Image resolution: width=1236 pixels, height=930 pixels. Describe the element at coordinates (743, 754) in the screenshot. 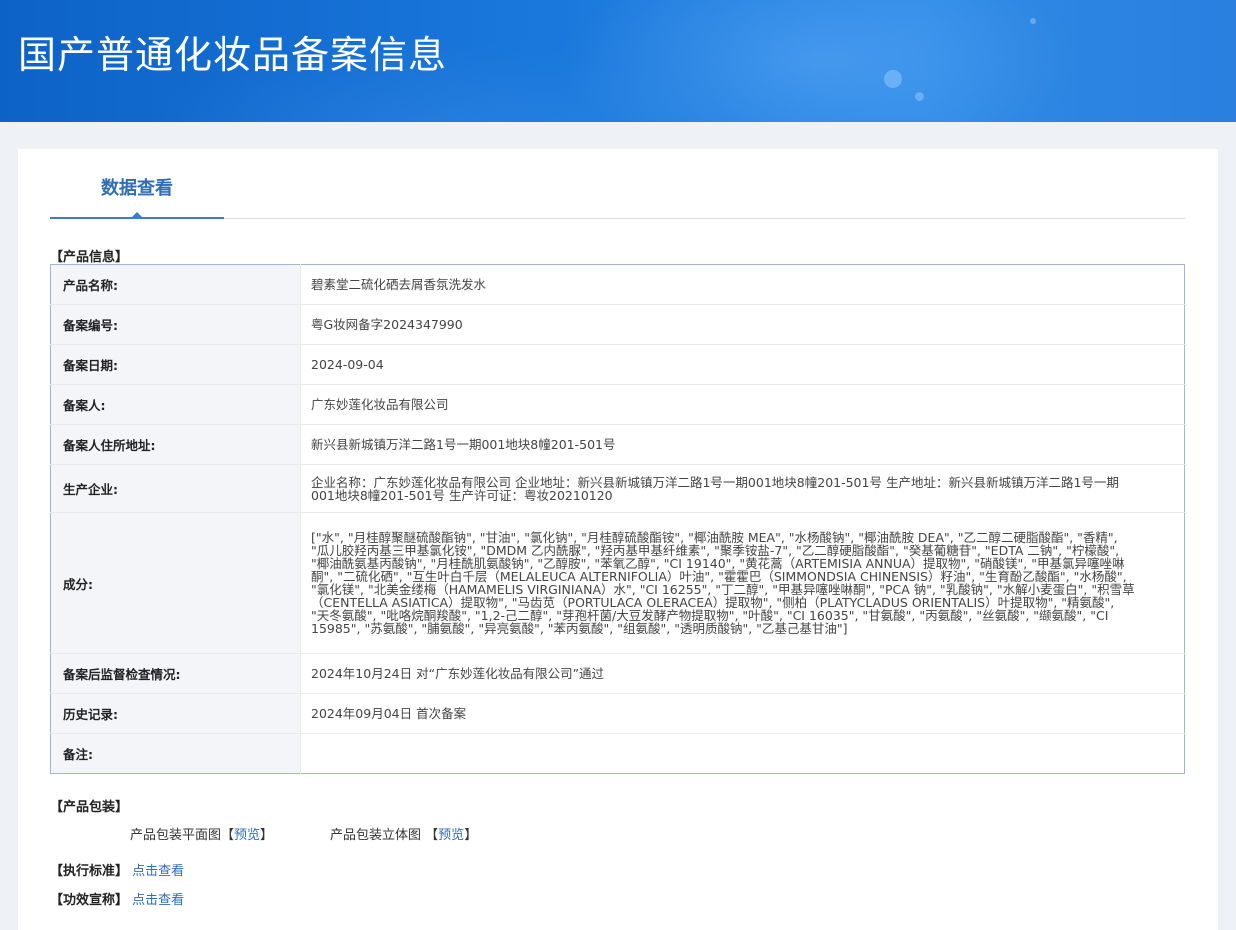

I see `remarks-value` at that location.